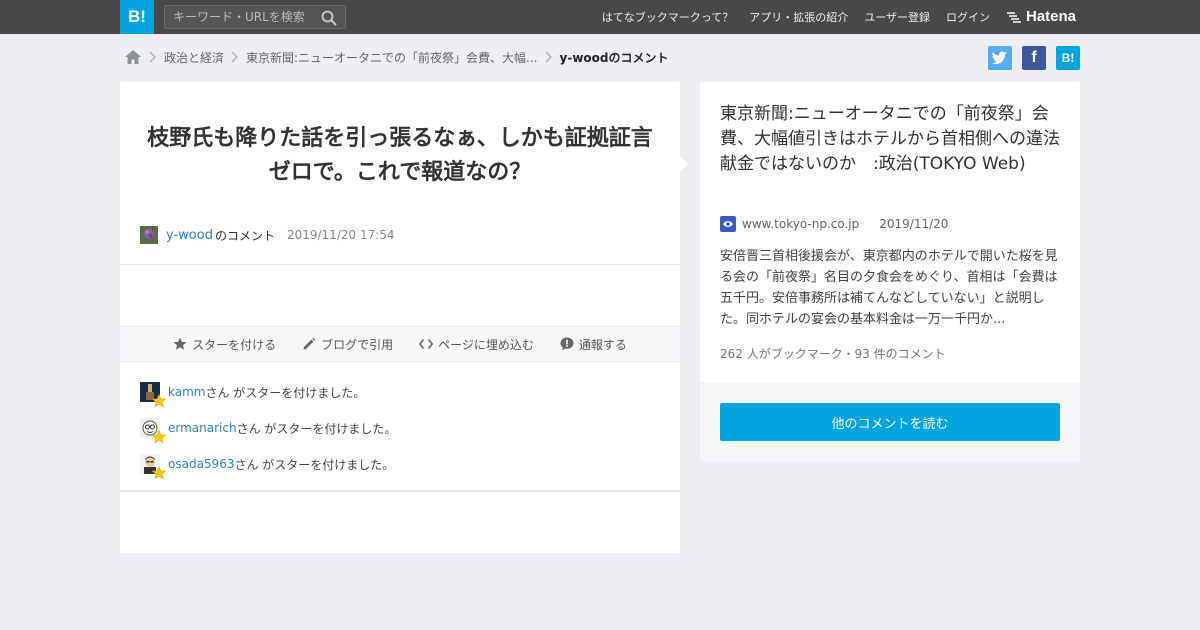 This screenshot has height=630, width=1200. I want to click on embed-button: ページに埋め込む, so click(476, 344).